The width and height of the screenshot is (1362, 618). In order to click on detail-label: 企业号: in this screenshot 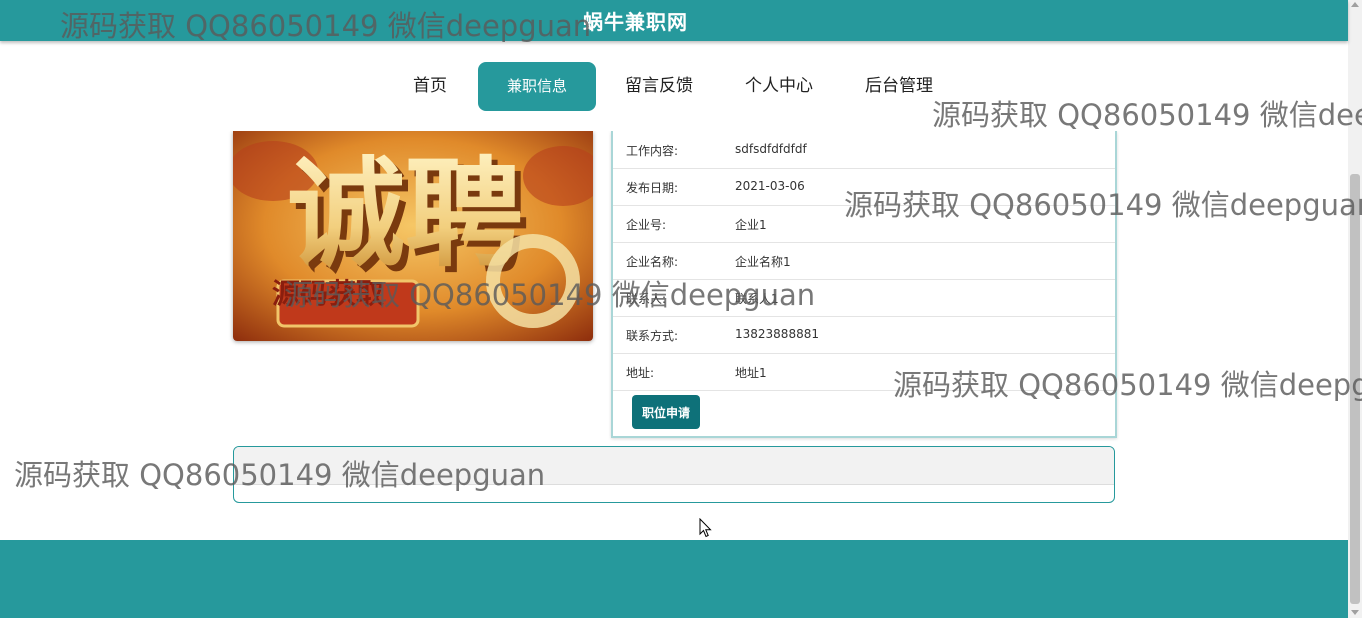, I will do `click(646, 225)`.